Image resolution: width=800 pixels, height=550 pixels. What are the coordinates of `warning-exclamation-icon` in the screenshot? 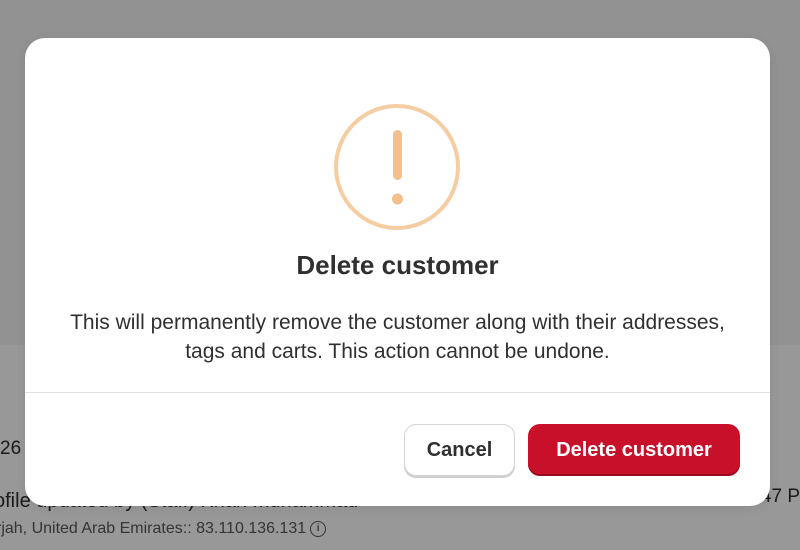 It's located at (397, 167).